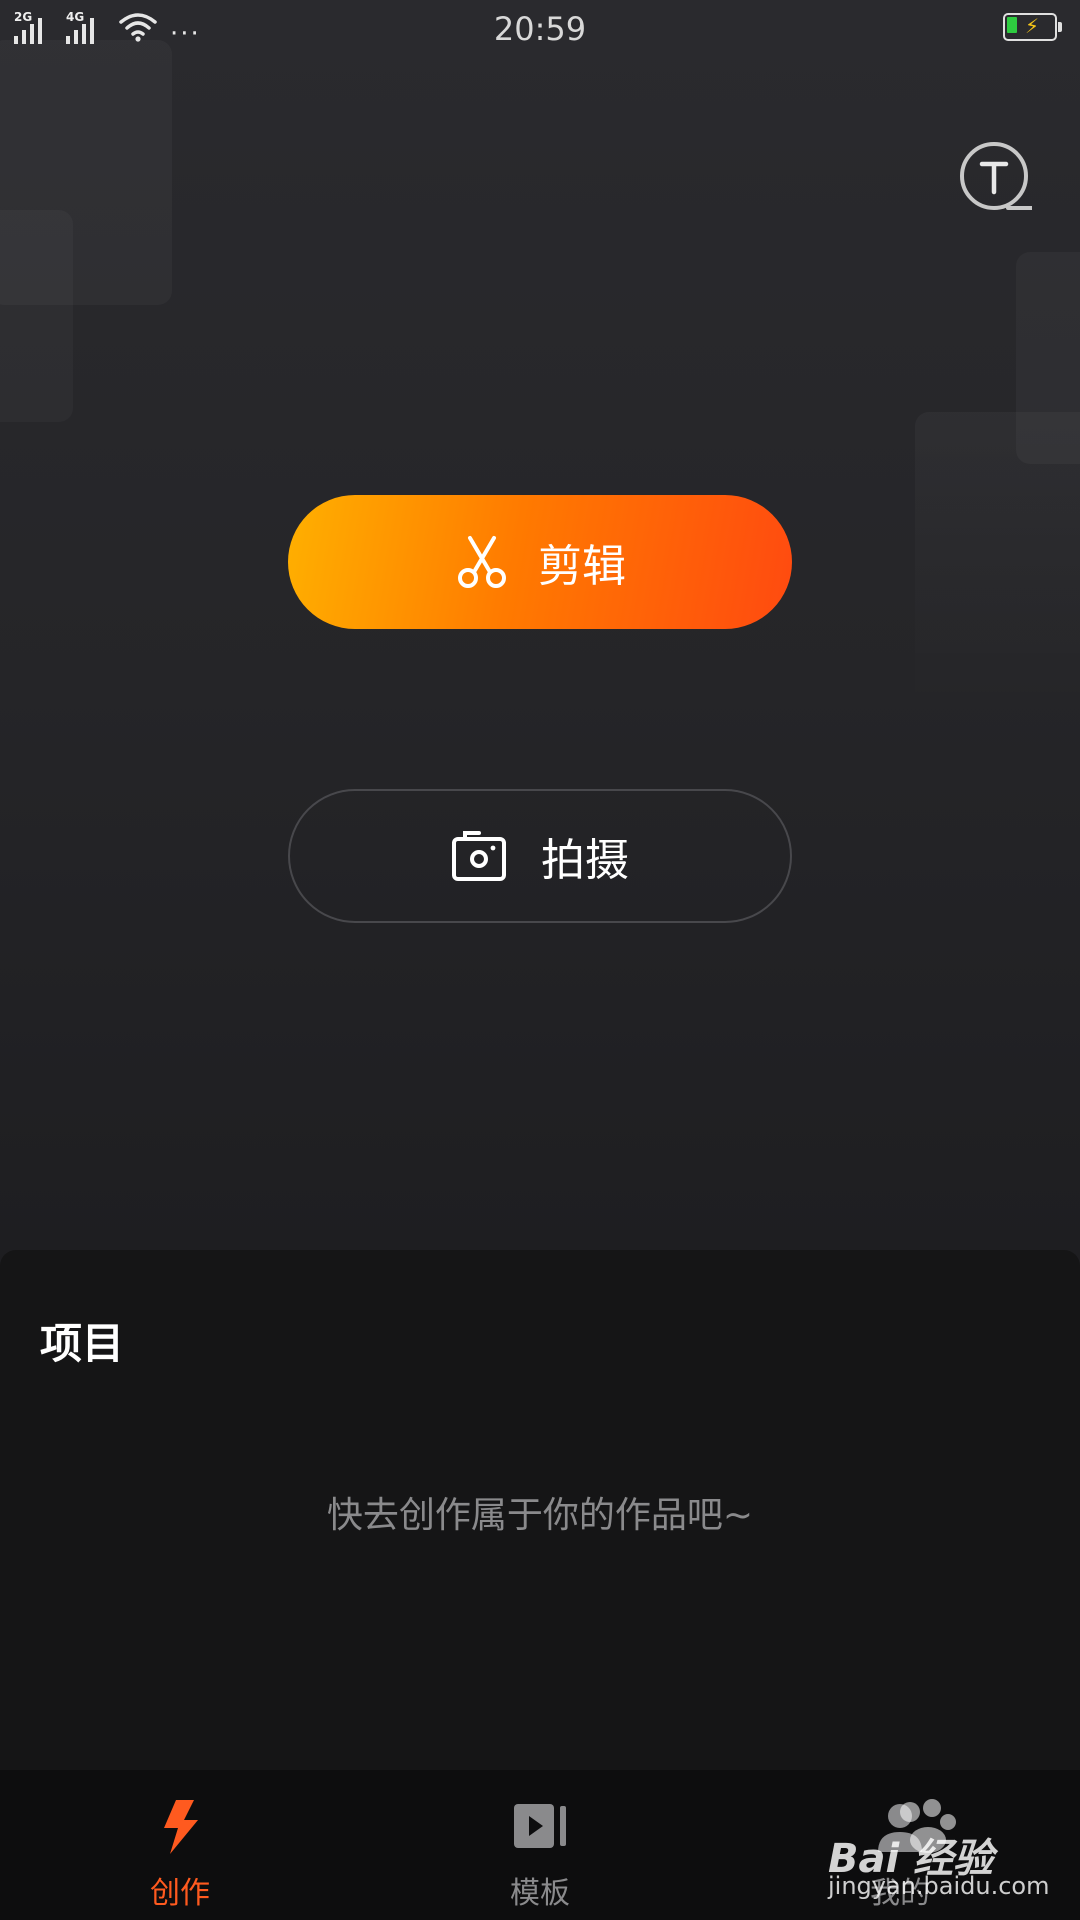  Describe the element at coordinates (582, 566) in the screenshot. I see `edit-label: 剪辑` at that location.